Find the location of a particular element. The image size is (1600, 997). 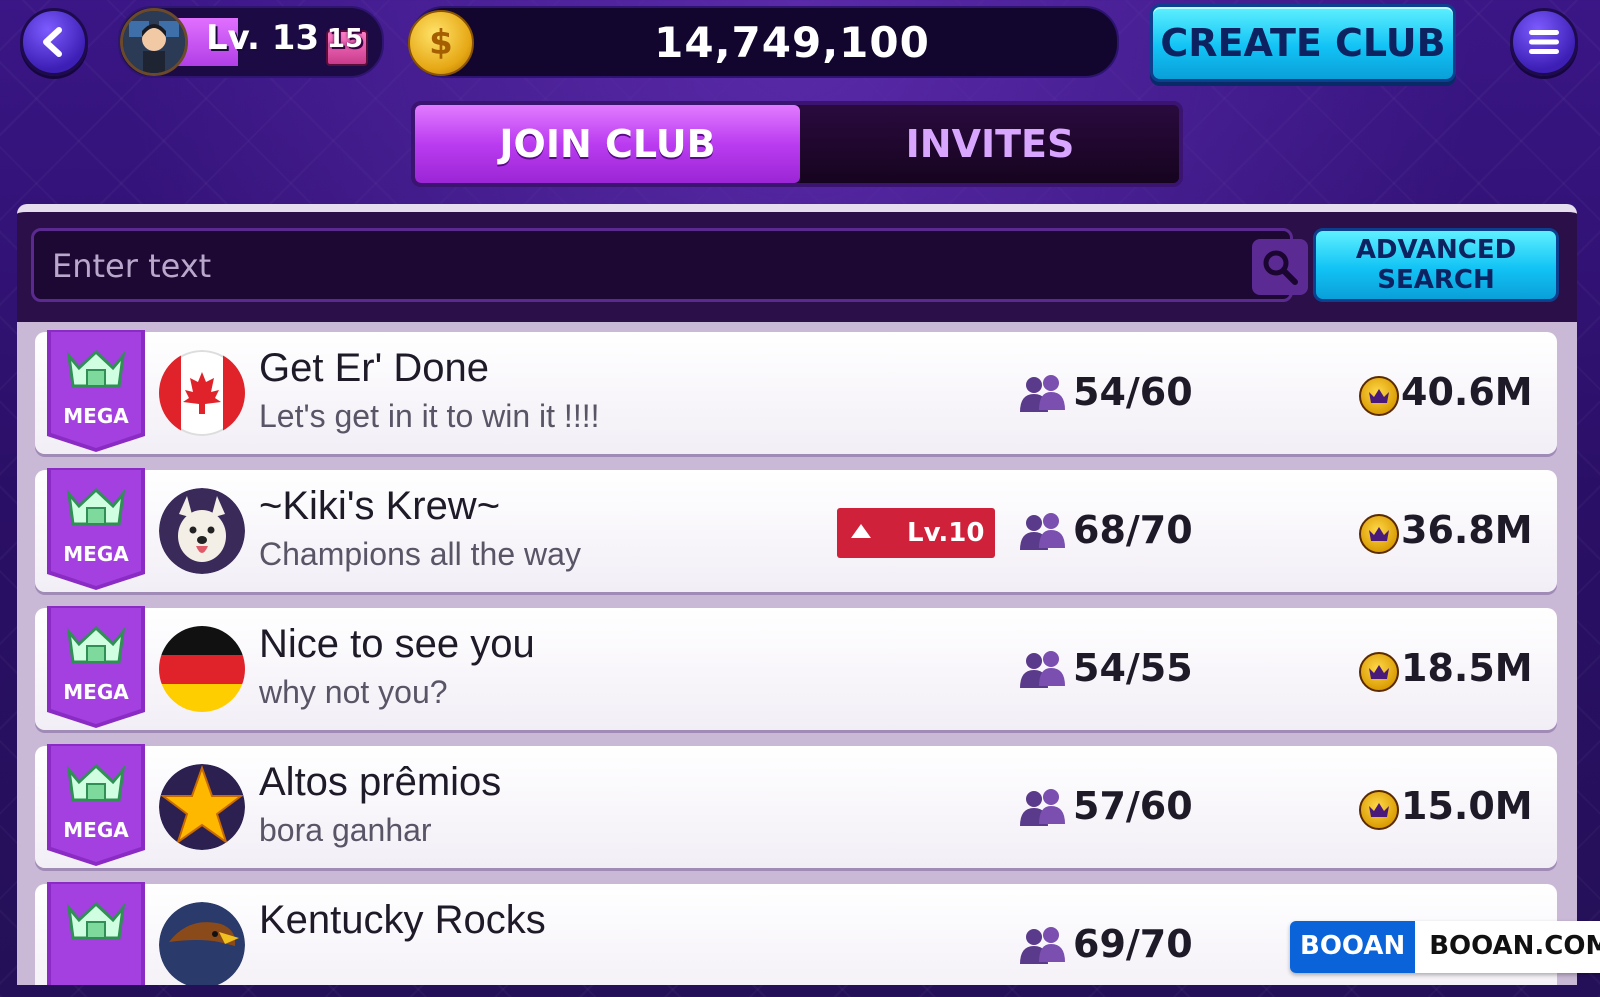

club-members-count: 68/70 is located at coordinates (1133, 530).